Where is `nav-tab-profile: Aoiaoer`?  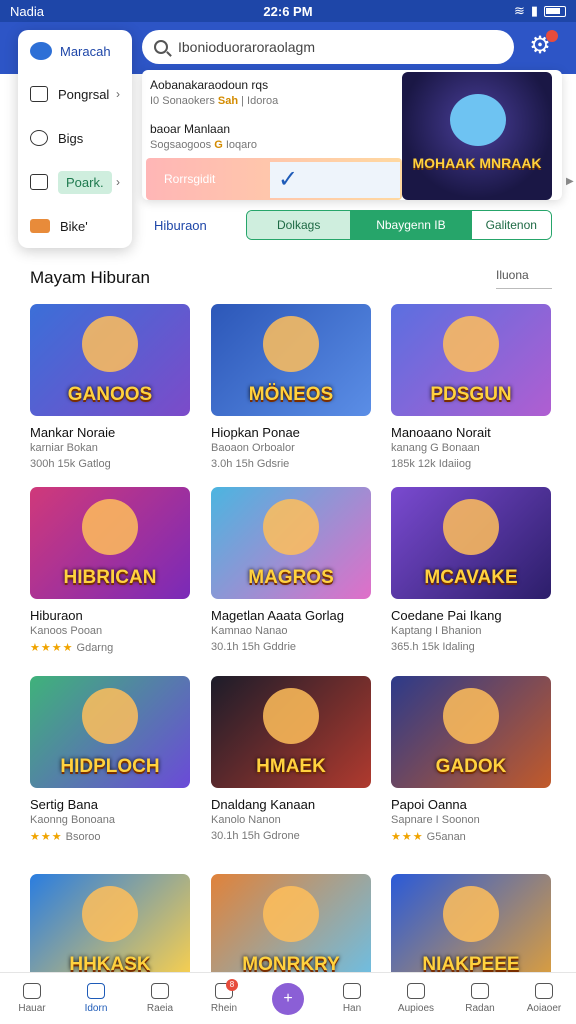
nav-tab-profile: Aoiaoer is located at coordinates (544, 998).